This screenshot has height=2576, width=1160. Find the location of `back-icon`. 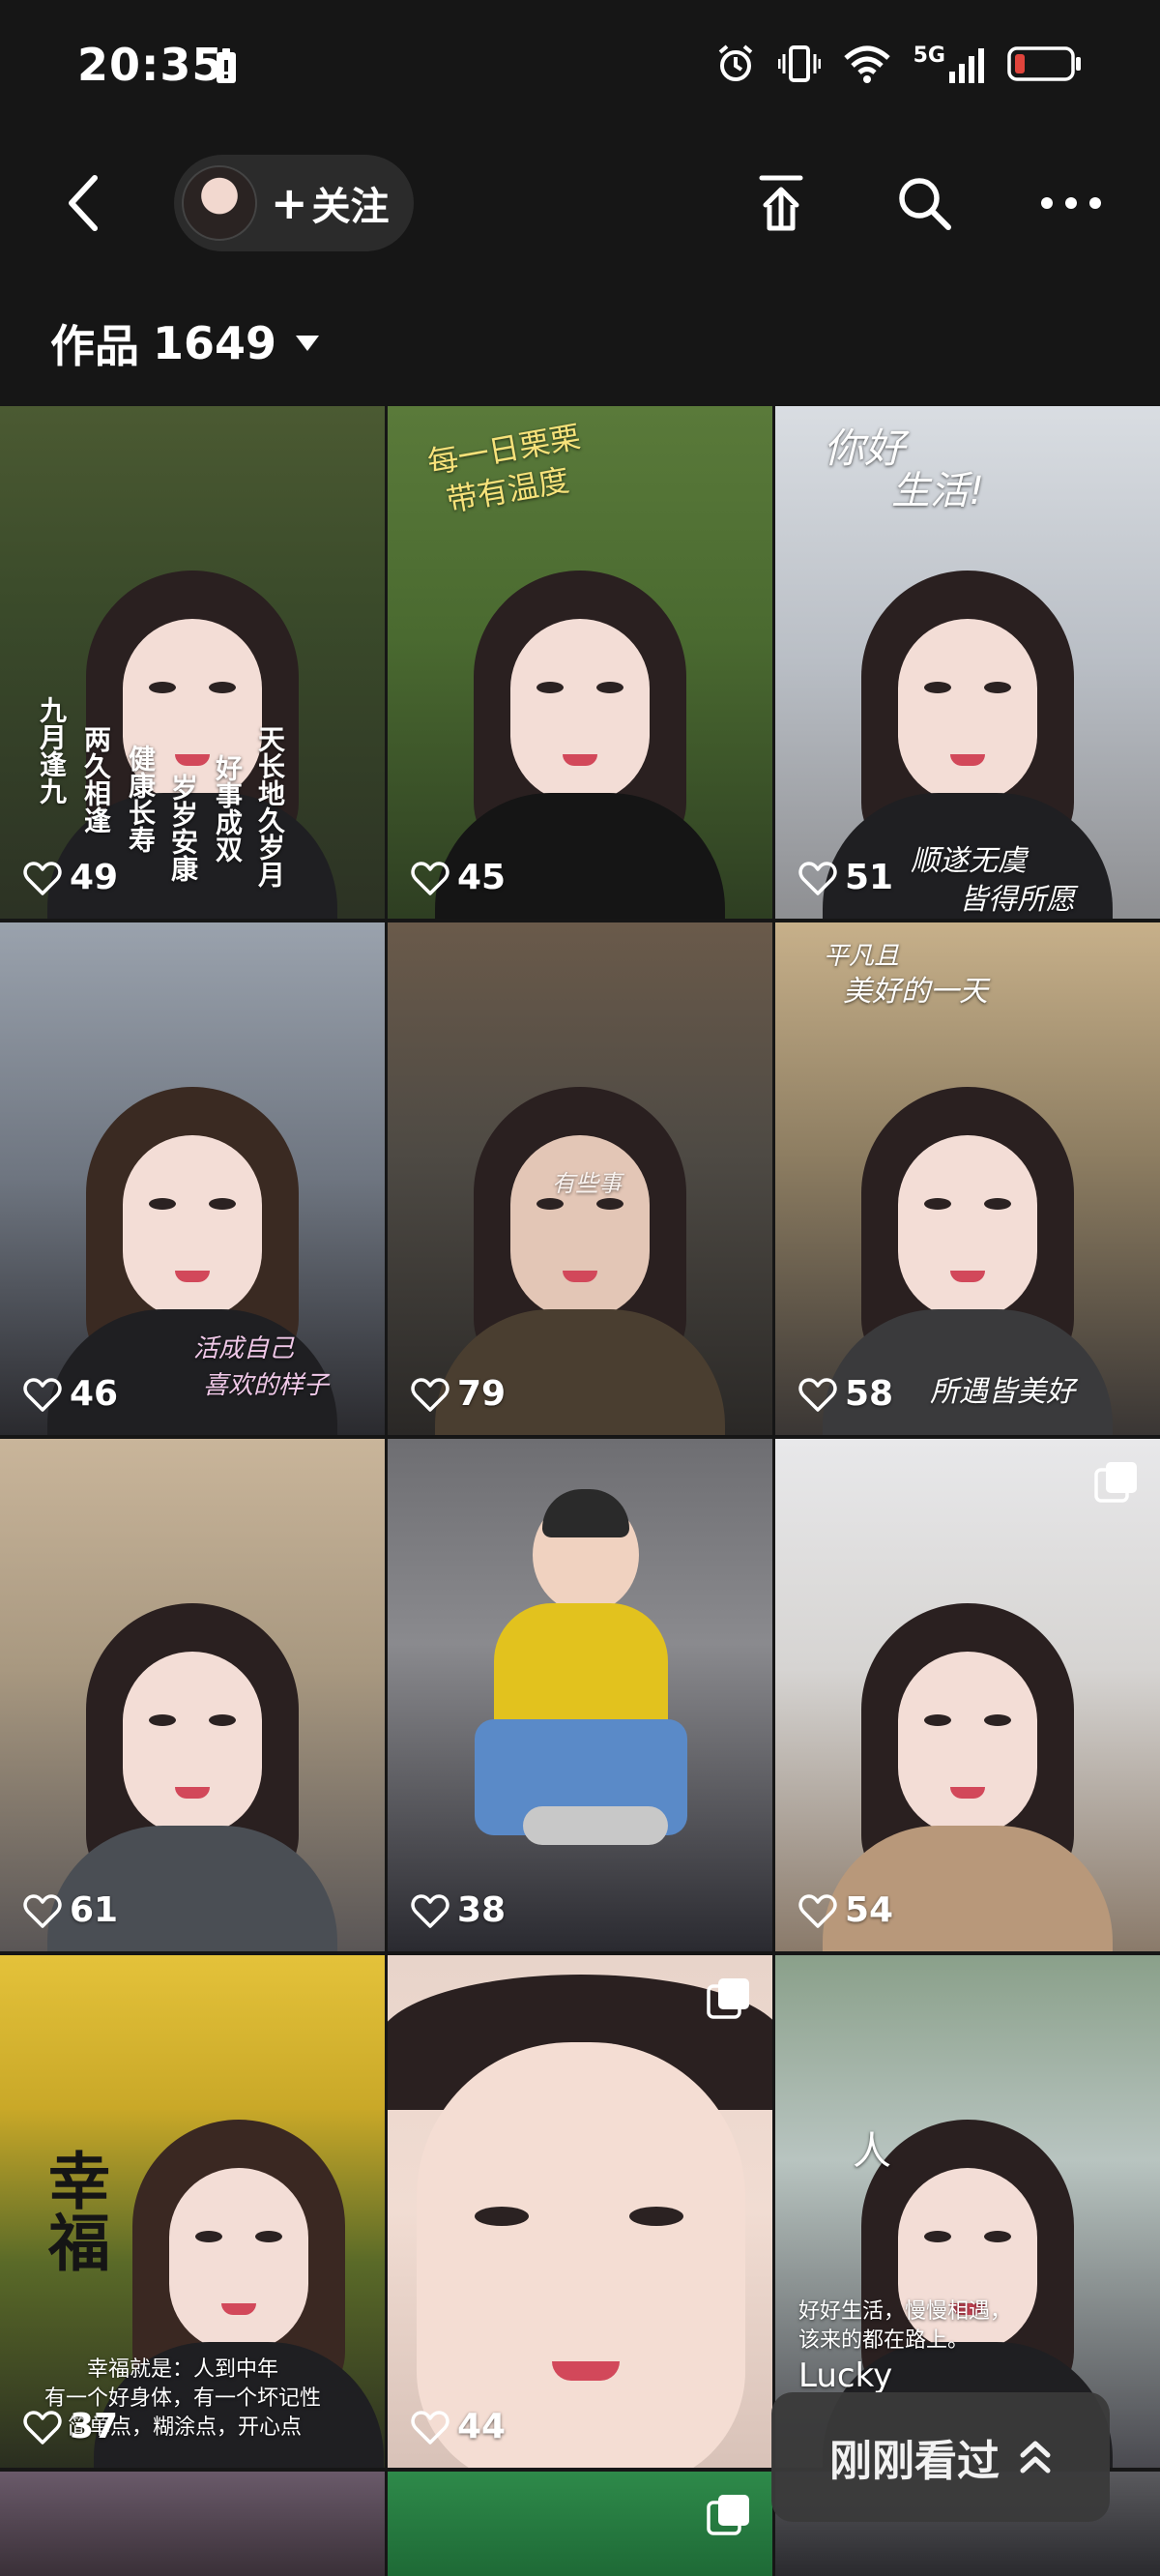

back-icon is located at coordinates (83, 203).